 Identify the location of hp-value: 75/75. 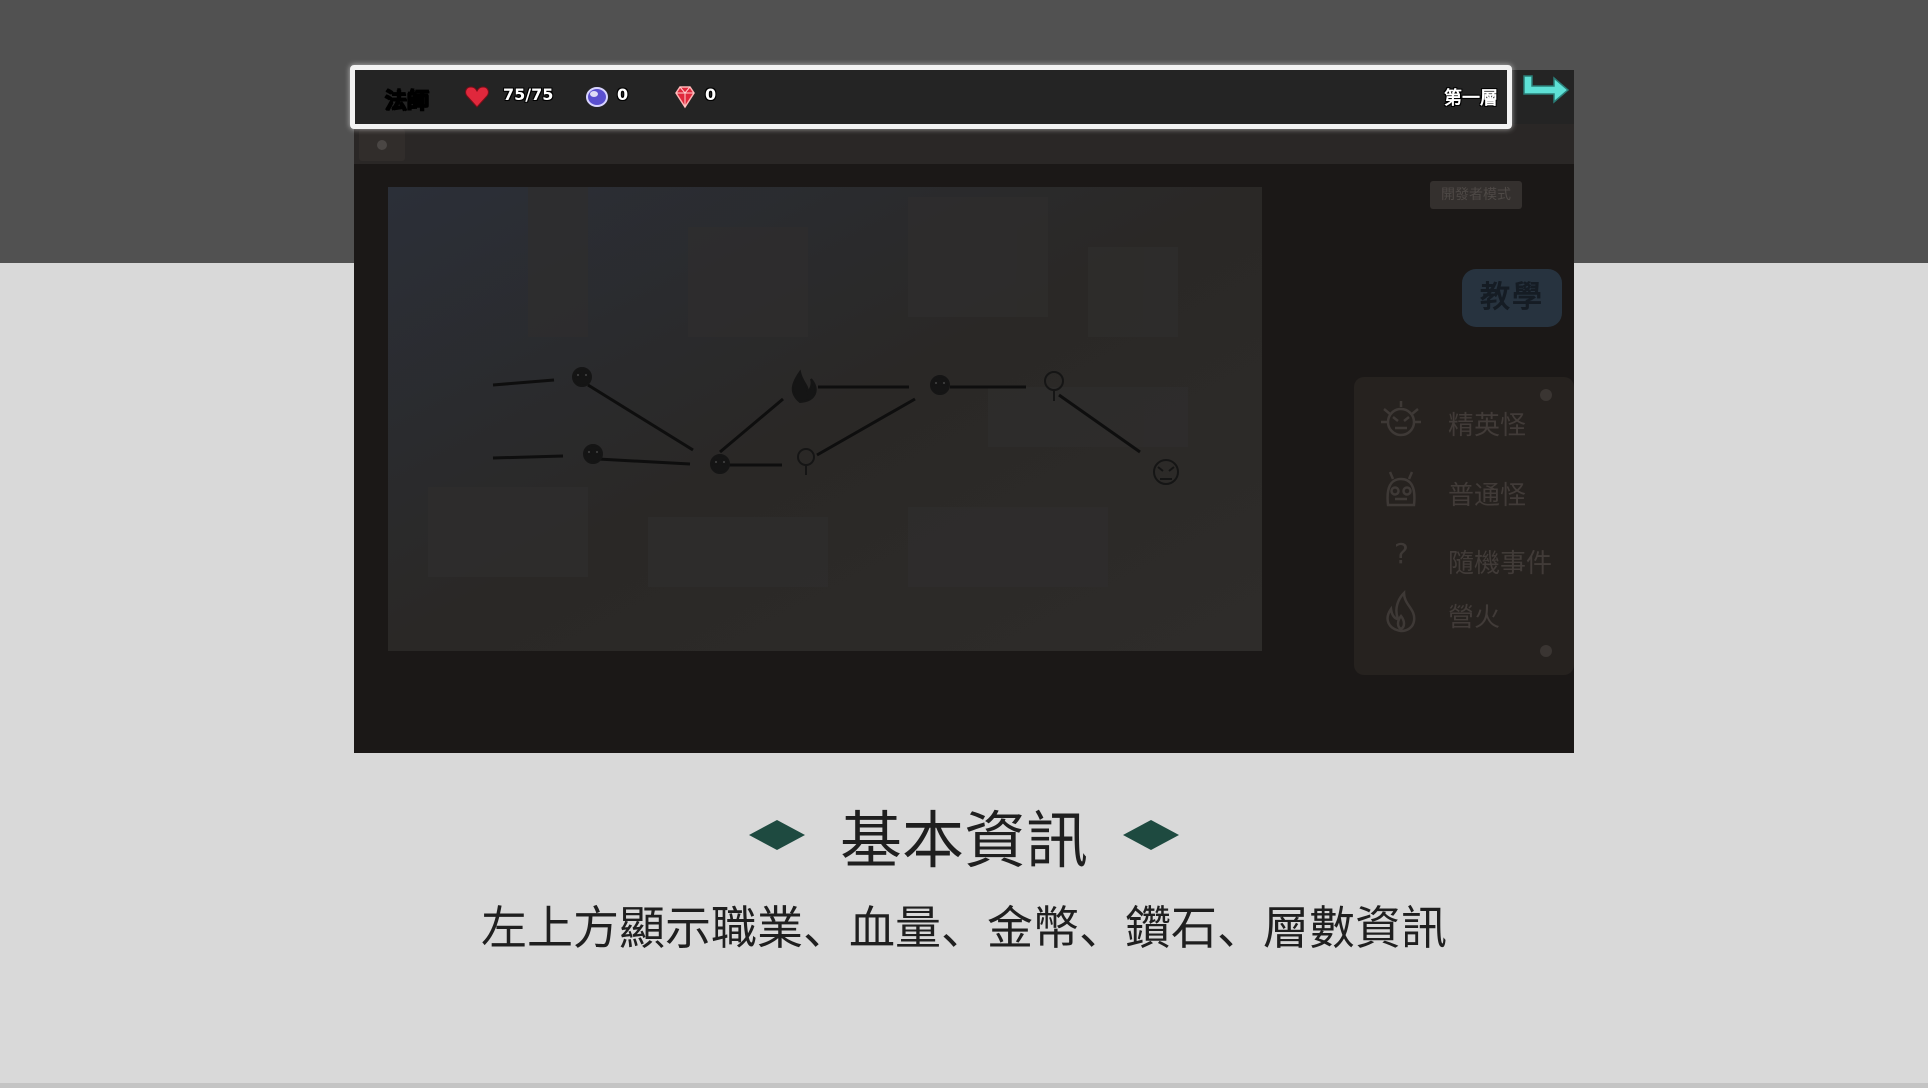
(528, 94).